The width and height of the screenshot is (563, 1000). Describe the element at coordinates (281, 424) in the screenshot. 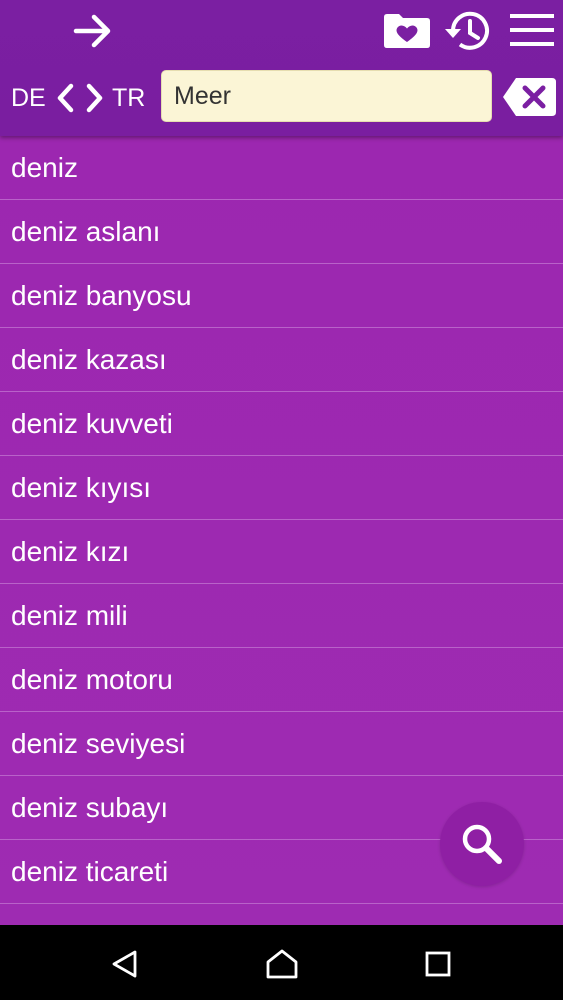

I see `list-item: deniz kuvveti` at that location.